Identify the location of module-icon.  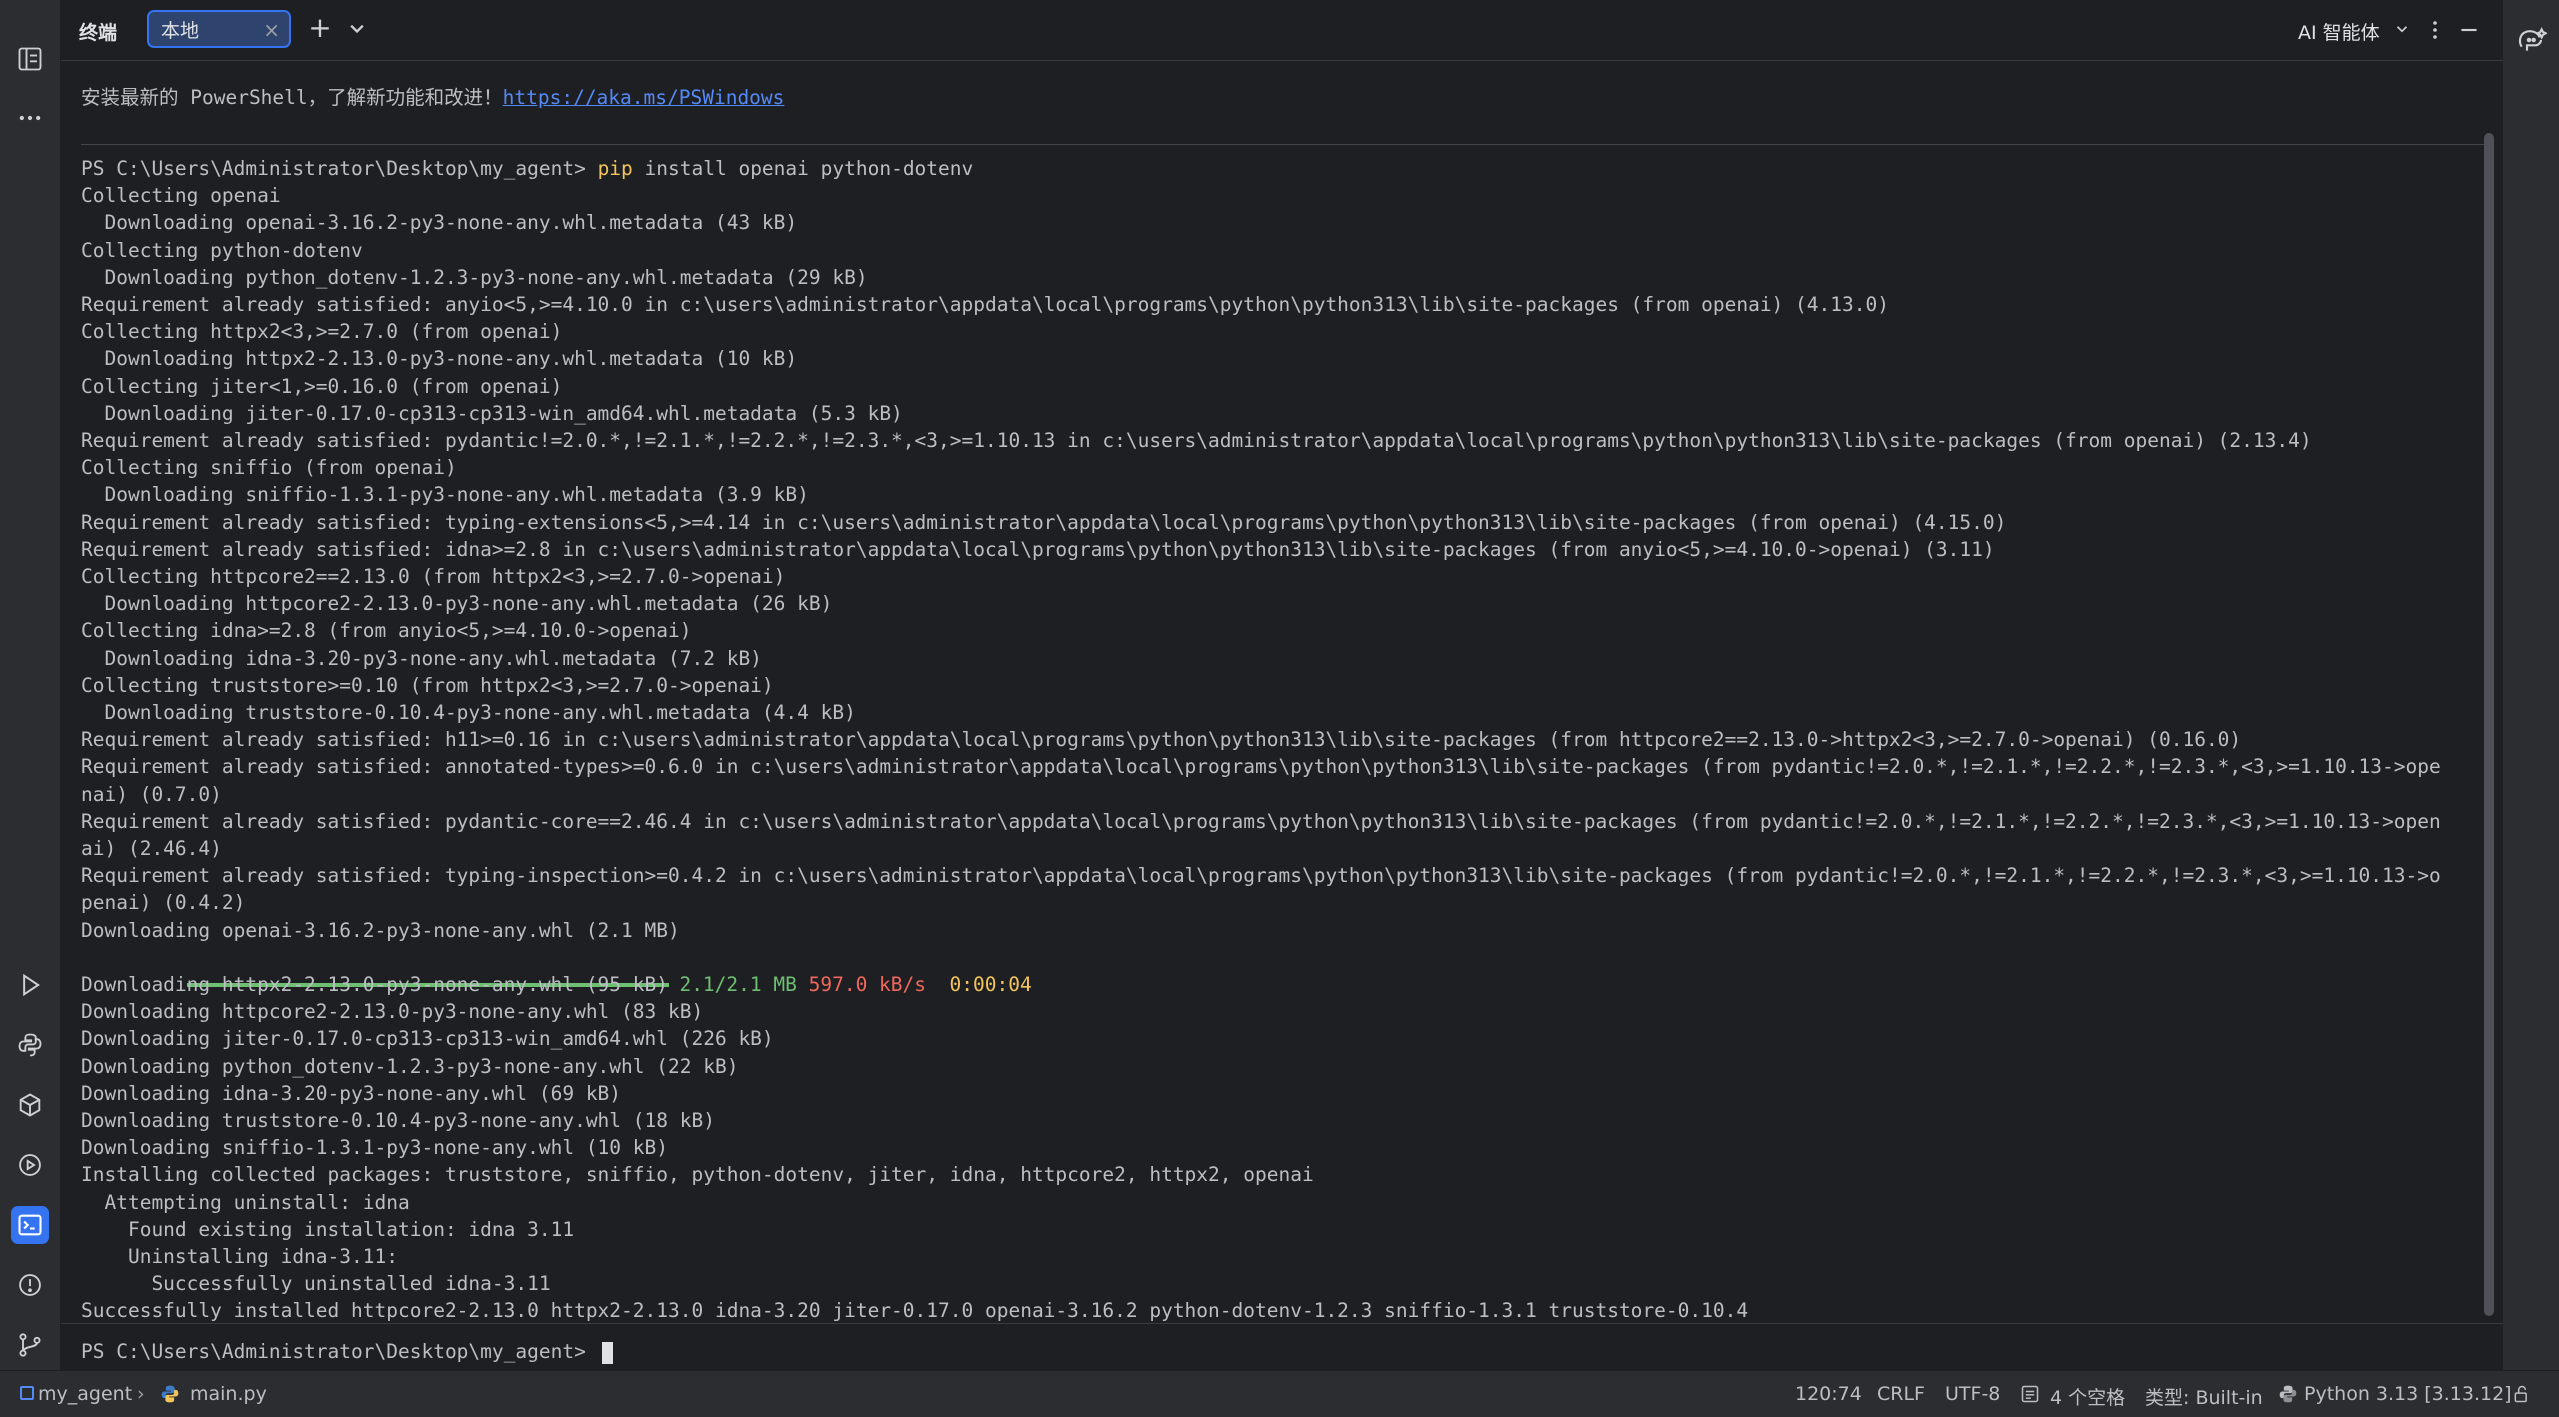
(27, 1393).